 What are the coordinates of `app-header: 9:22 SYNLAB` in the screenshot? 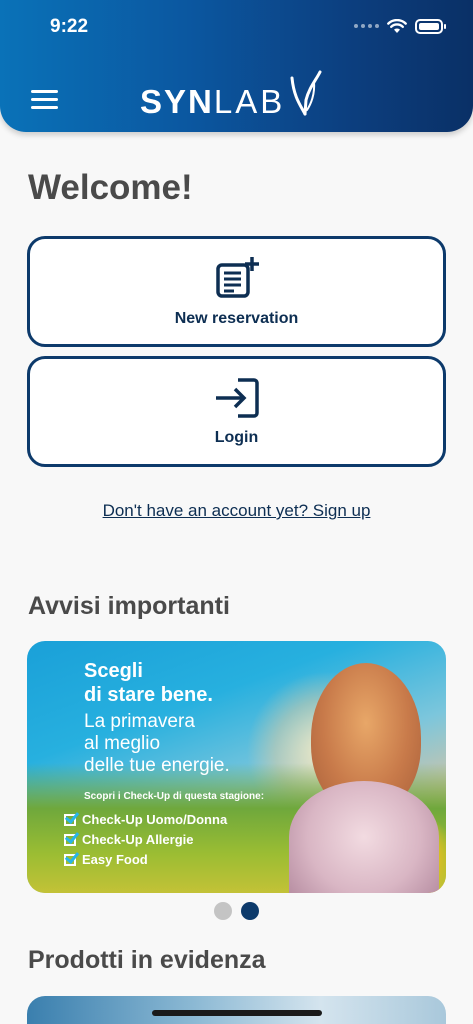 It's located at (236, 66).